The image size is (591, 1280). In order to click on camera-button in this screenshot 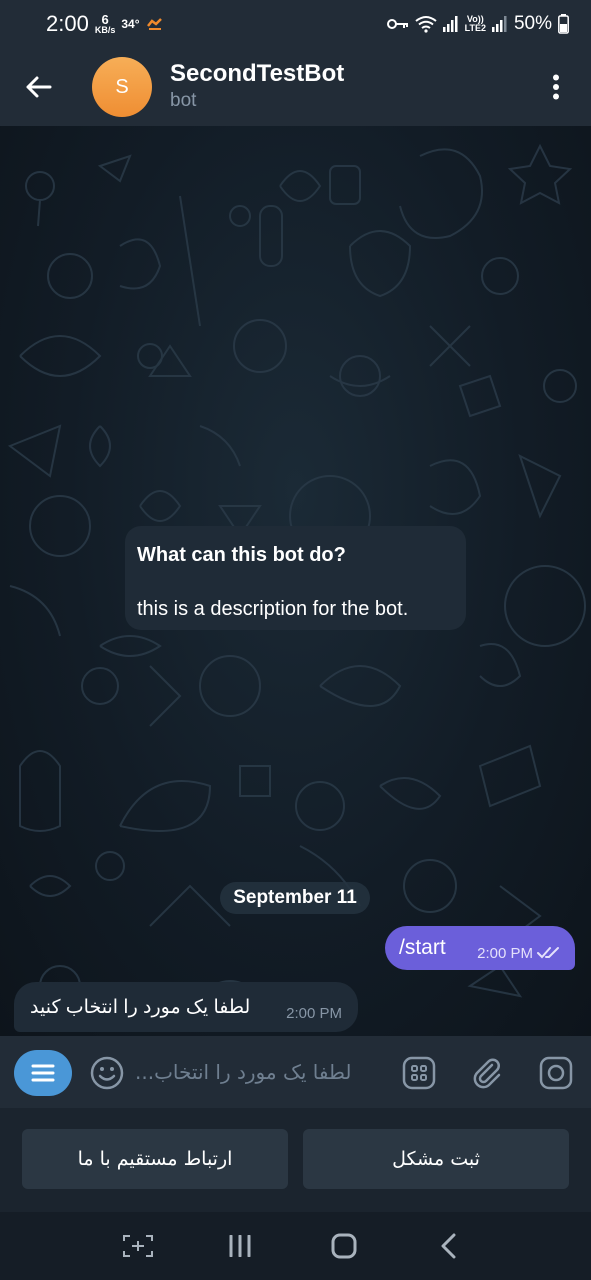, I will do `click(556, 1073)`.